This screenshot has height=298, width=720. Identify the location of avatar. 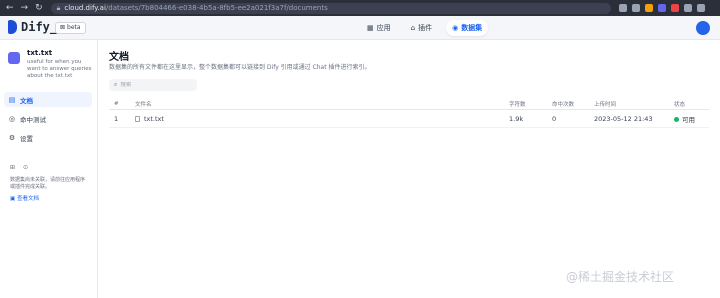
(703, 28).